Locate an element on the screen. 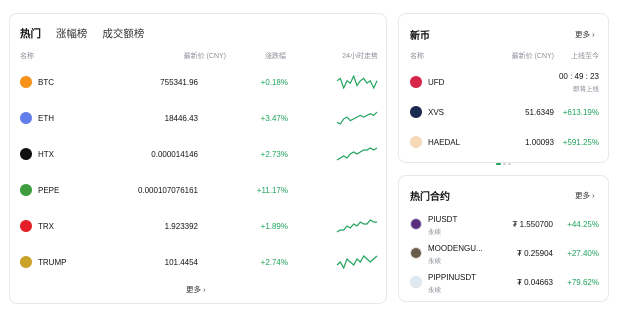 The height and width of the screenshot is (322, 630). pepe-icon is located at coordinates (26, 190).